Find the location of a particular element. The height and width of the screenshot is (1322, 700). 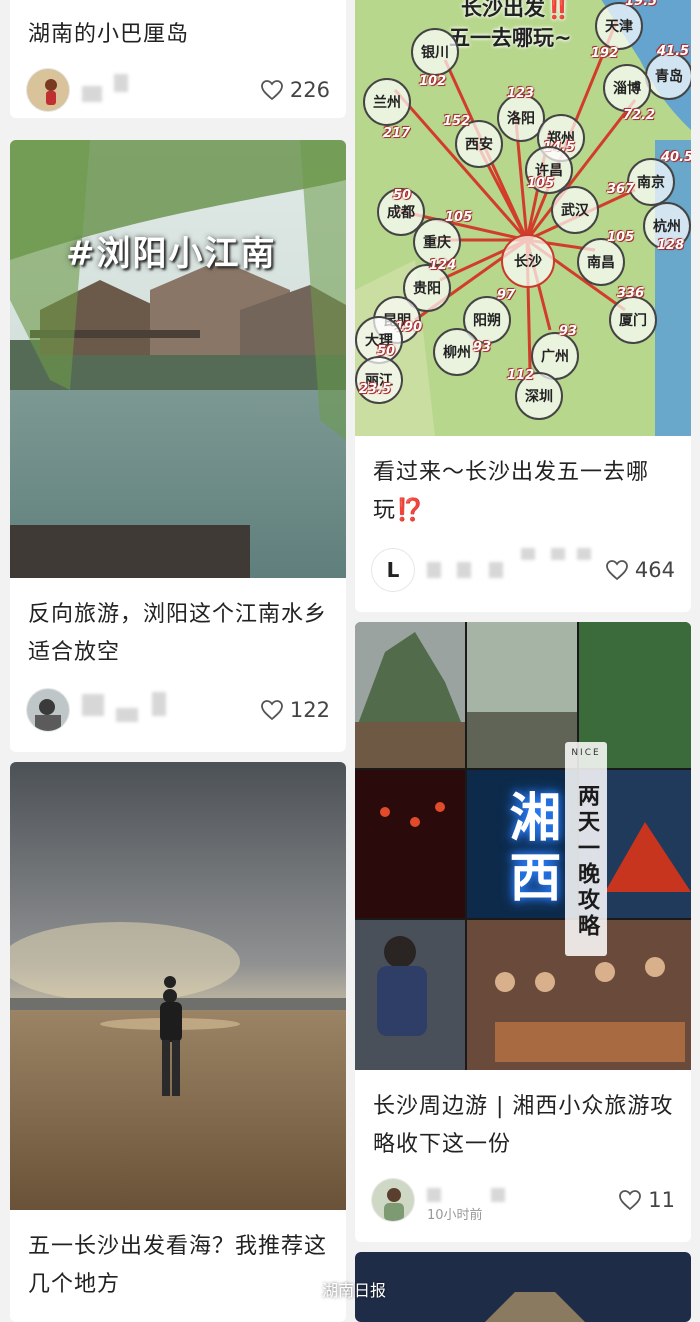

note-title: 五一长沙出发看海？我推荐这几个地方 is located at coordinates (178, 1265).